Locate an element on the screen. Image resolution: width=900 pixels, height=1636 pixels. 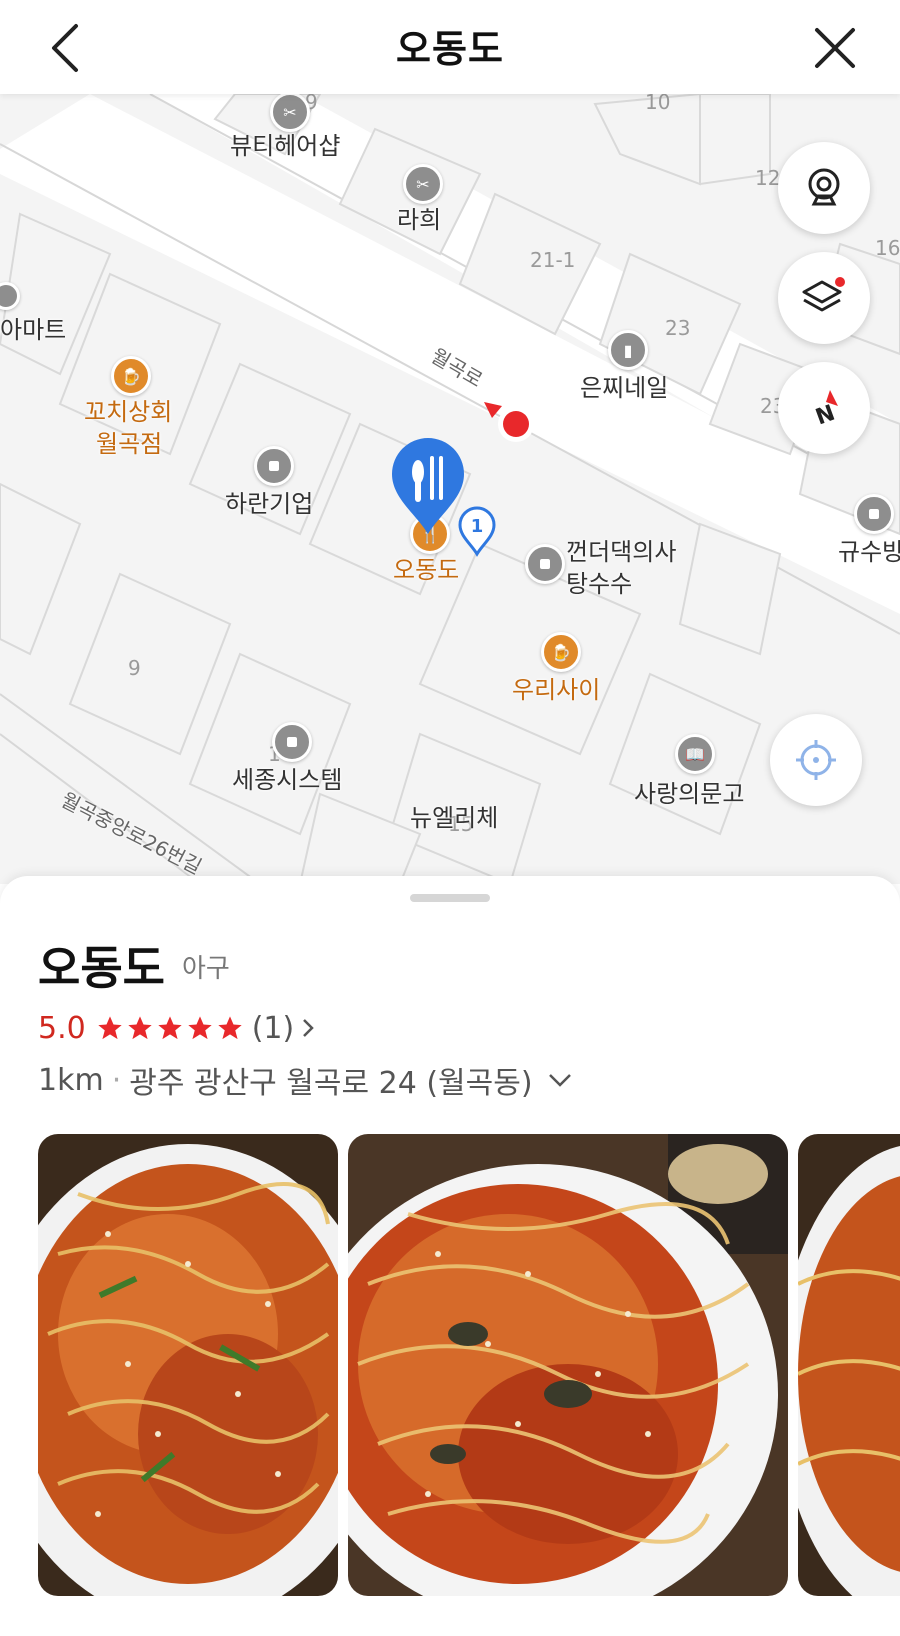
cctv-button is located at coordinates (824, 188).